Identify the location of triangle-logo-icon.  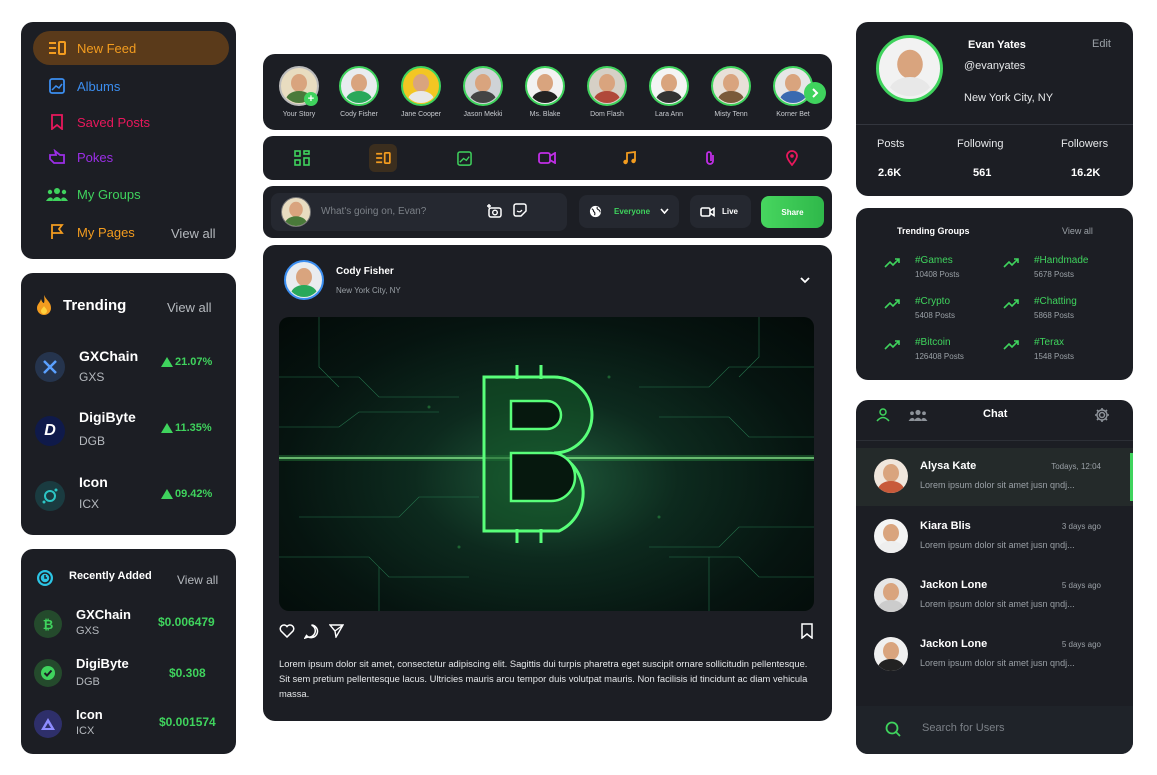
(48, 724).